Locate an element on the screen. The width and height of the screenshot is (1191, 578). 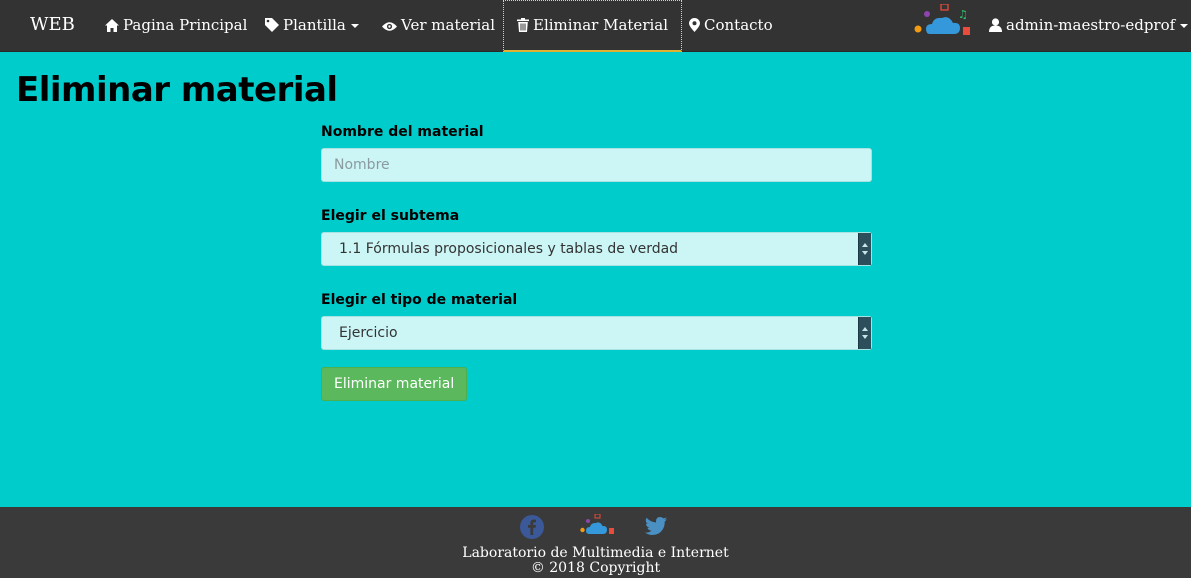
footer-copyright: © 2018 Copyright is located at coordinates (595, 568).